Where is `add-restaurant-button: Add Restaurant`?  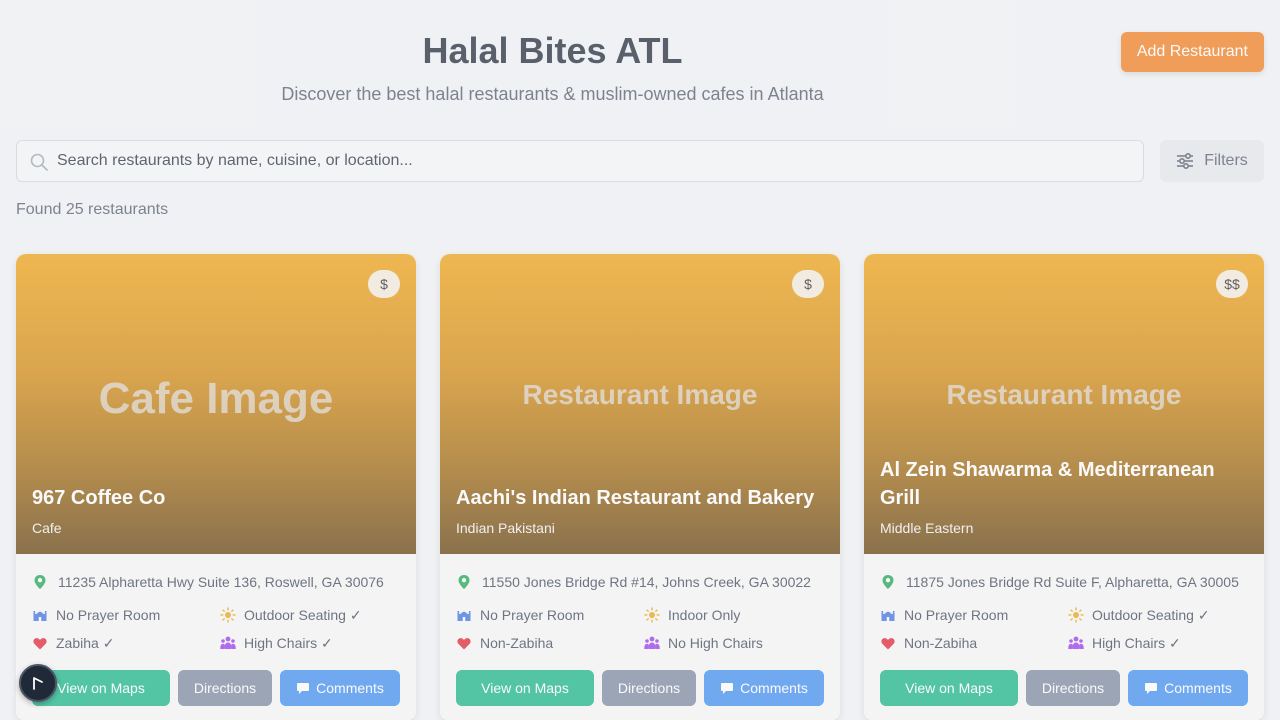
add-restaurant-button: Add Restaurant is located at coordinates (1192, 52).